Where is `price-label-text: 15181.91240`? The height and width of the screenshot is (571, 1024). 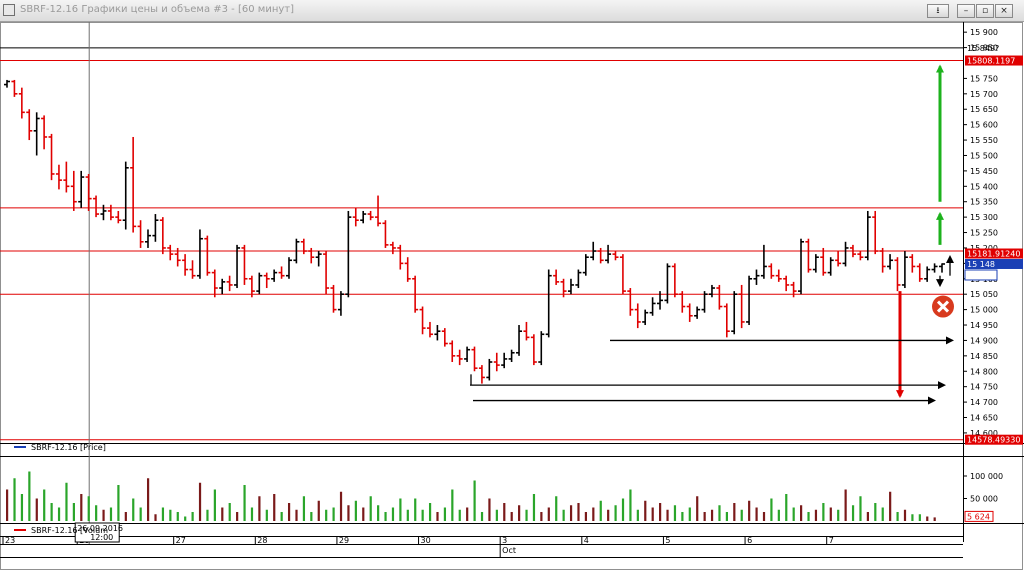
price-label-text: 15181.91240 is located at coordinates (993, 254).